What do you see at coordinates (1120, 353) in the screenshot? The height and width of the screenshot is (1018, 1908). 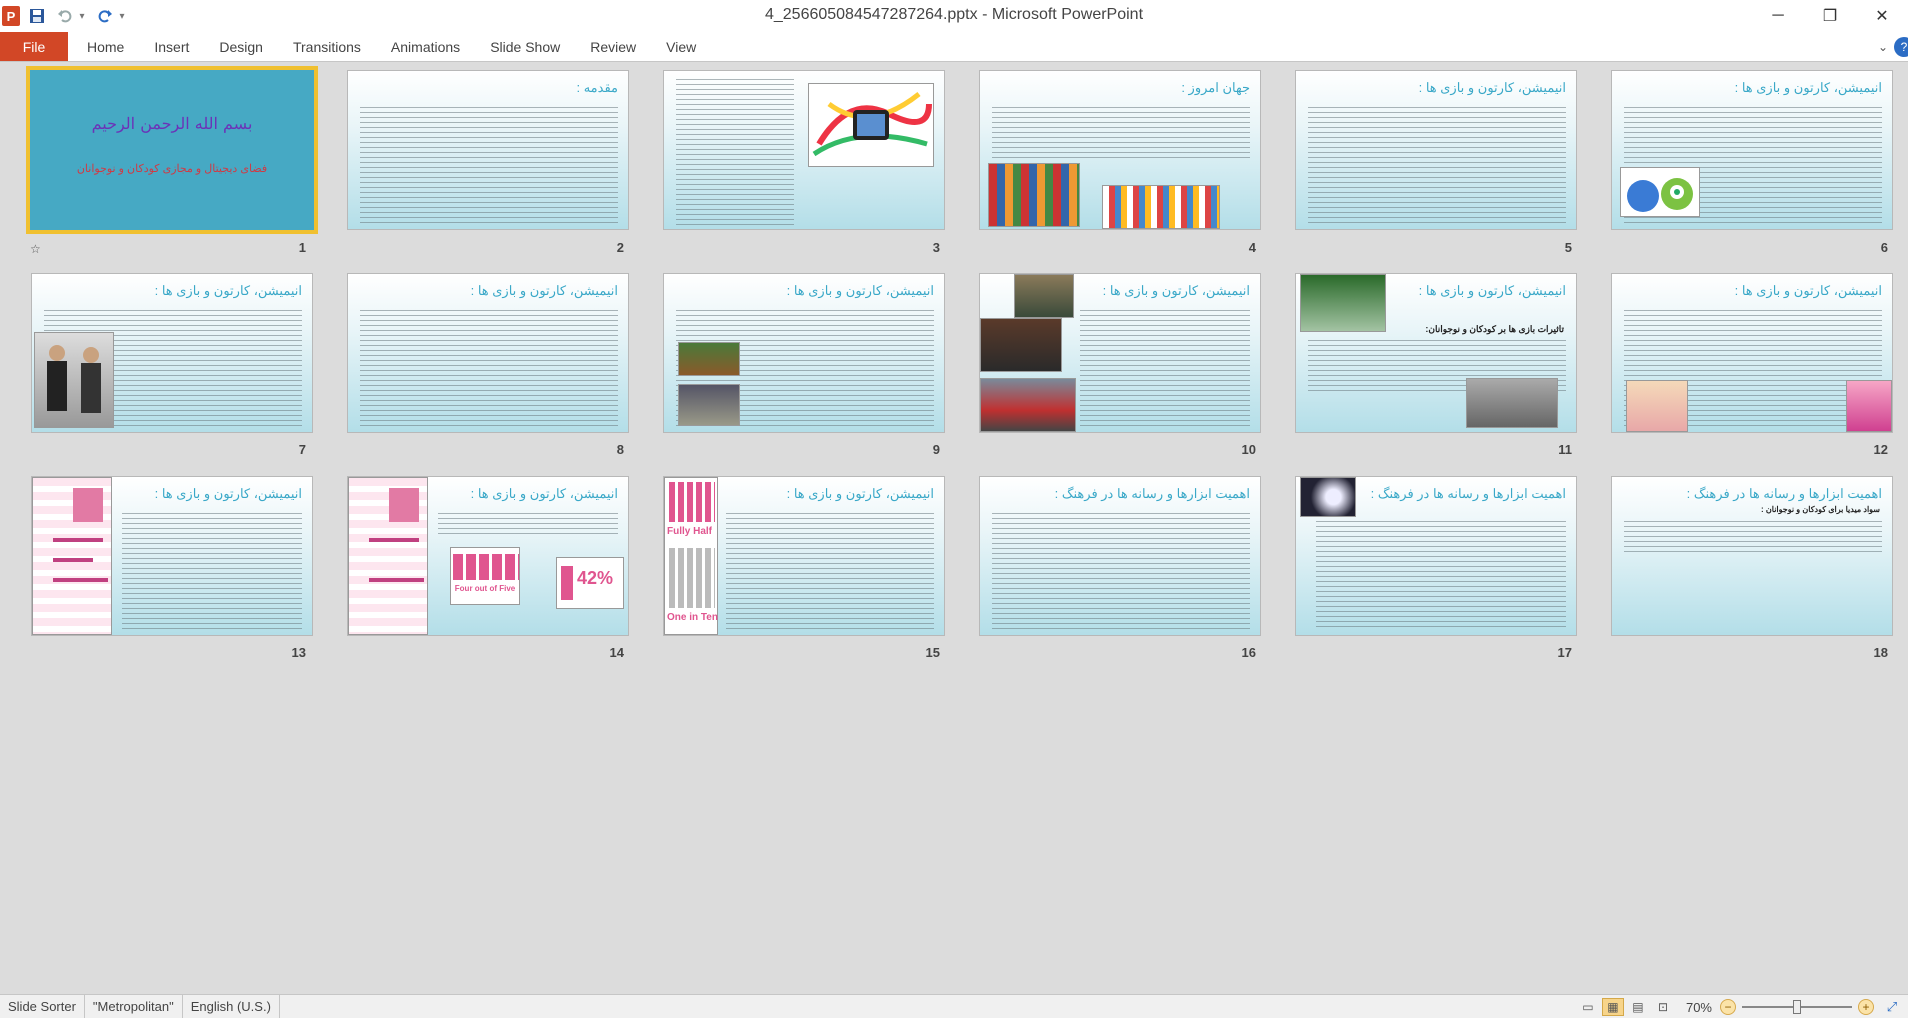 I see `slide-thumbnail-10: انیمیشن، کارتون و بازی ها :` at bounding box center [1120, 353].